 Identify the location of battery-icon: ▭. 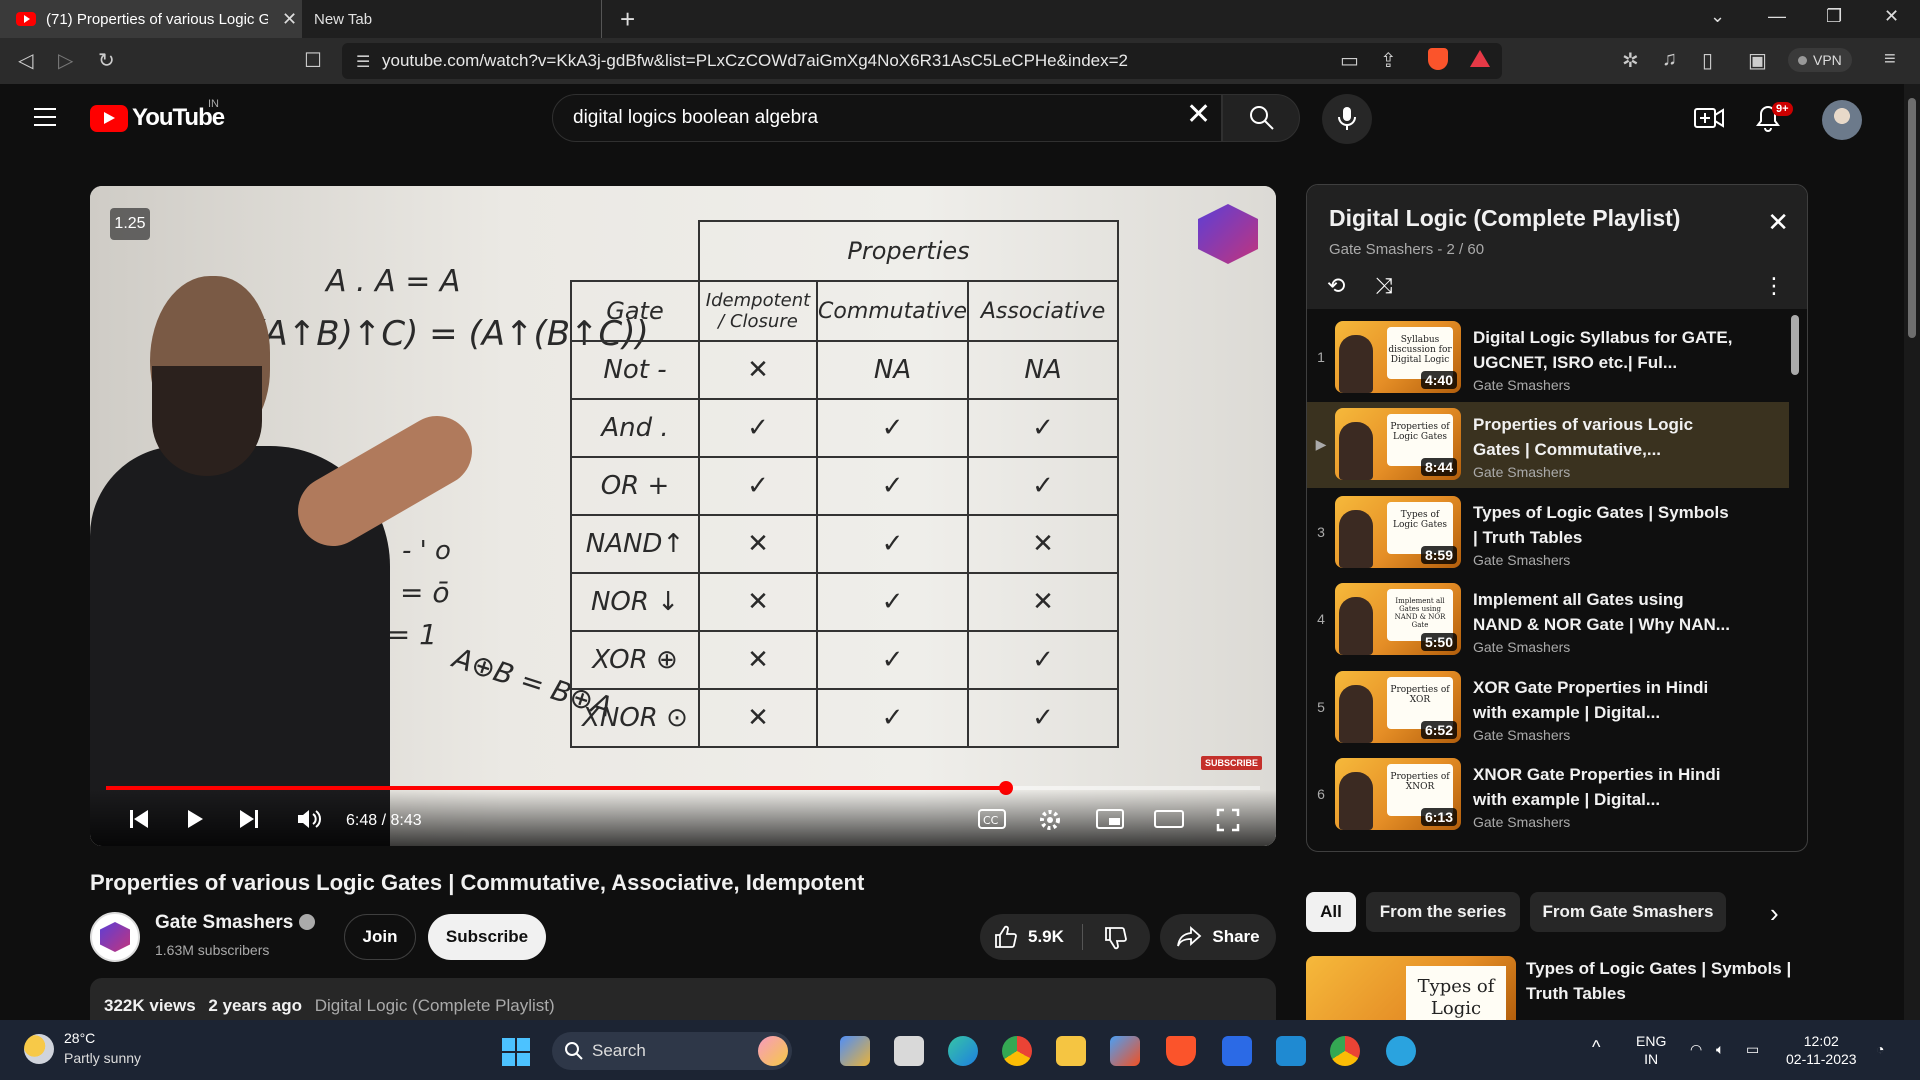
(1752, 1049).